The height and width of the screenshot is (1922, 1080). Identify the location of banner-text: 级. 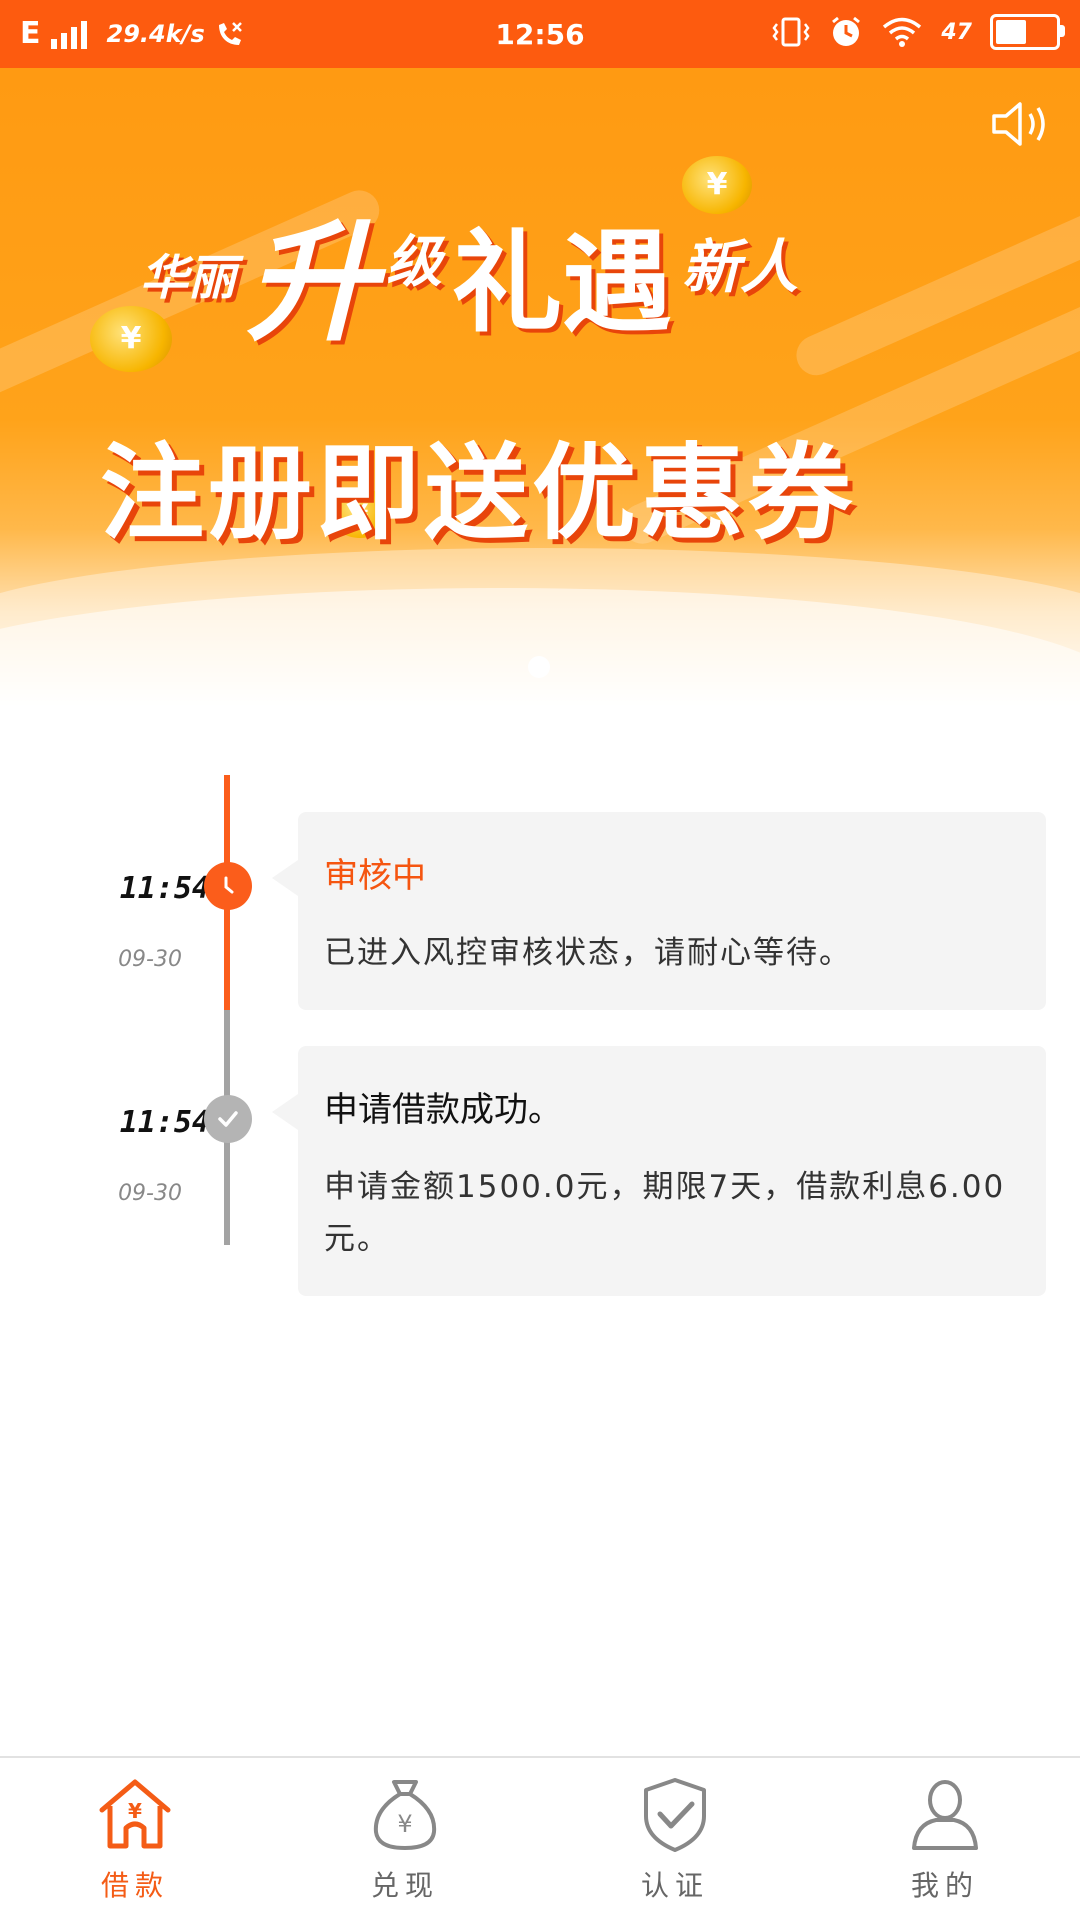
(414, 262).